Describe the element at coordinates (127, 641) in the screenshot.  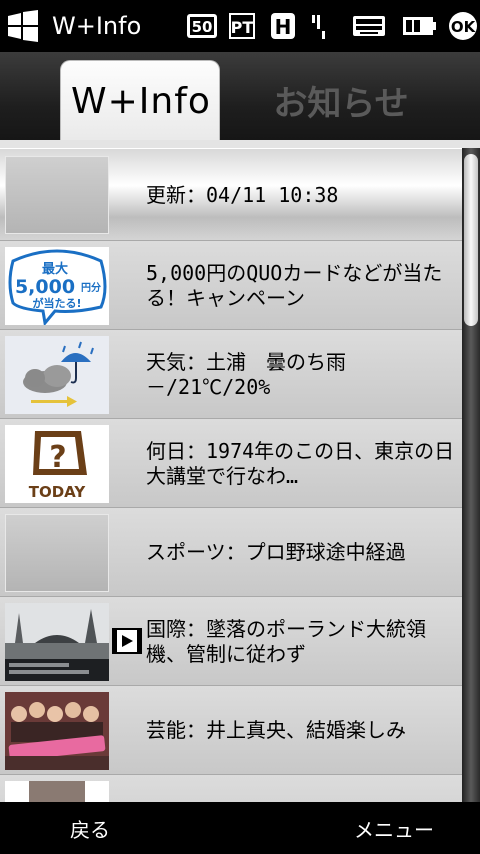
I see `video-icon` at that location.